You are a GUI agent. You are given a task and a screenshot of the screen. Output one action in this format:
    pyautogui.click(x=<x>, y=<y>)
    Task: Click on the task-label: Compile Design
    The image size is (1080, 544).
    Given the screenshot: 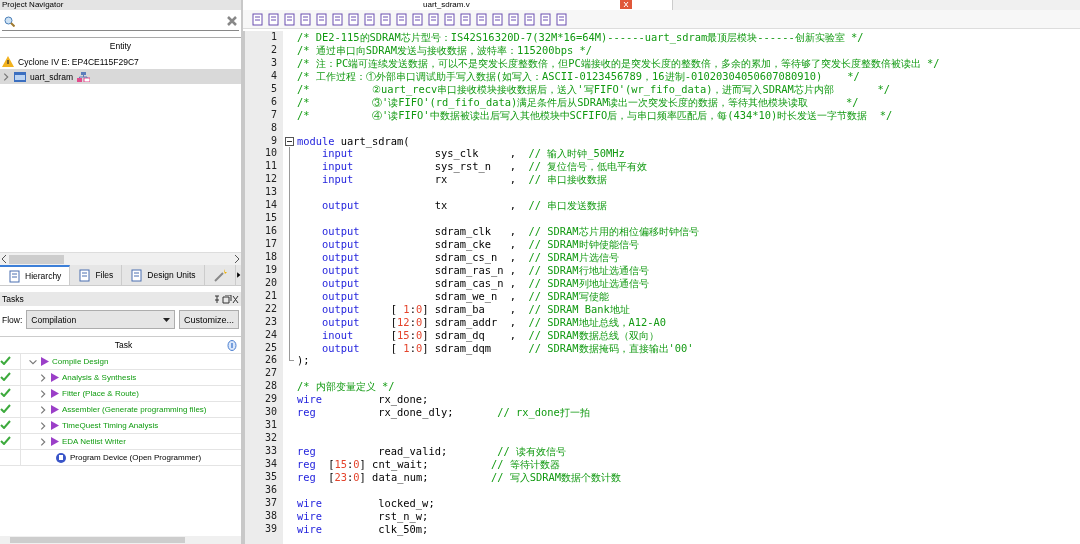 What is the action you would take?
    pyautogui.click(x=80, y=361)
    